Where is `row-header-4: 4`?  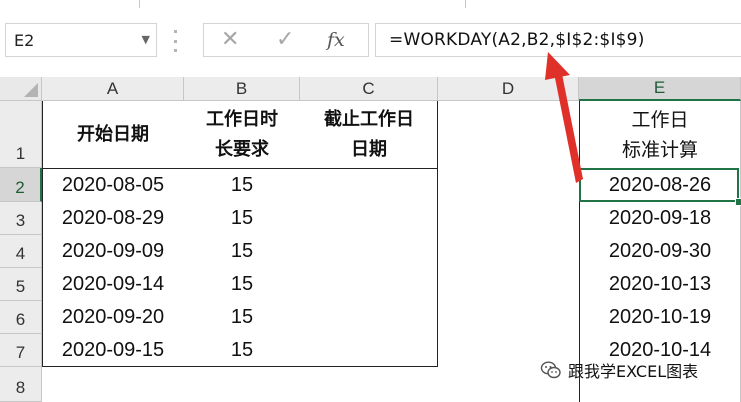 row-header-4: 4 is located at coordinates (21, 251).